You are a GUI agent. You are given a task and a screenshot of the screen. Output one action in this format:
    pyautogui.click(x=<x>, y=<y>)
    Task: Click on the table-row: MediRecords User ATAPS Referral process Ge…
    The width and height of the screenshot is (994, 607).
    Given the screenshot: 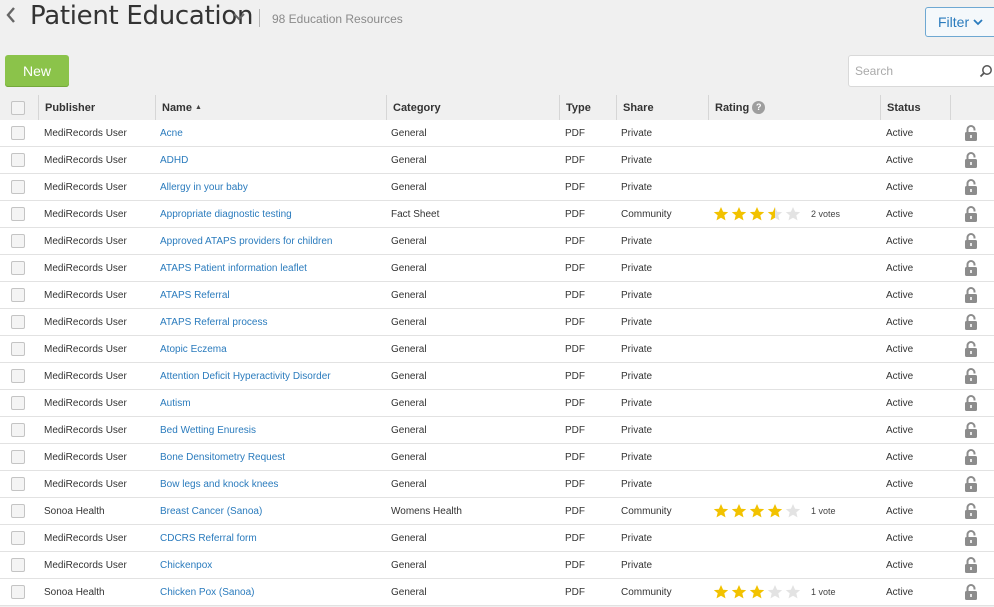 What is the action you would take?
    pyautogui.click(x=497, y=322)
    